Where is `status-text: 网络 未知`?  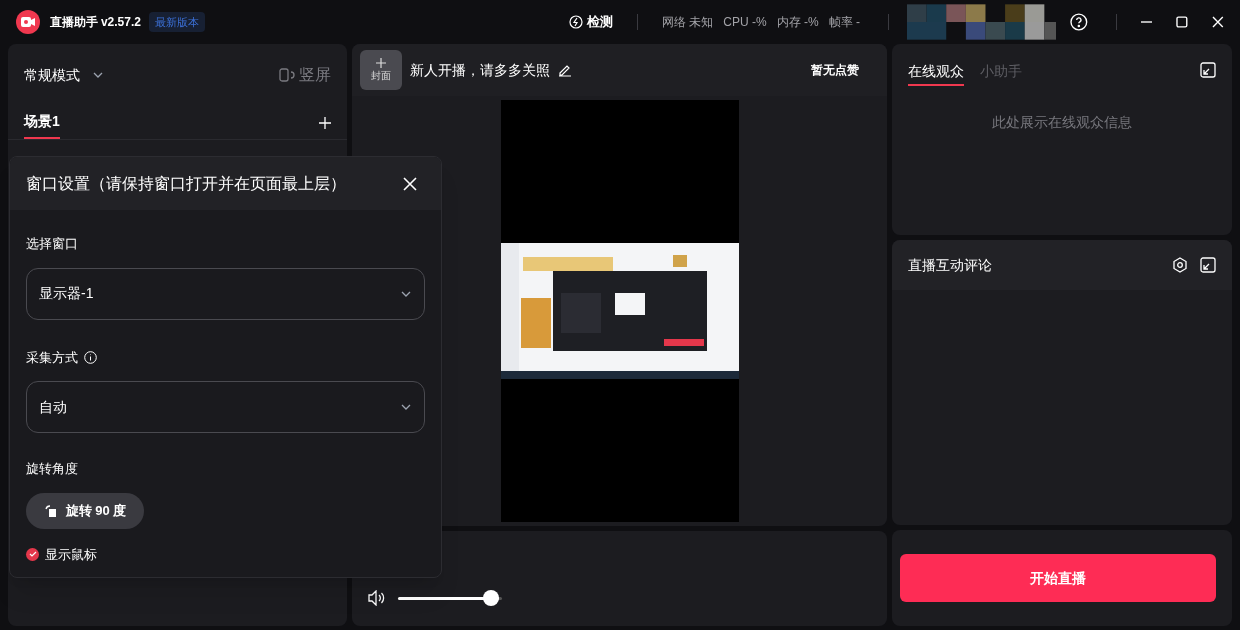
status-text: 网络 未知 is located at coordinates (687, 22).